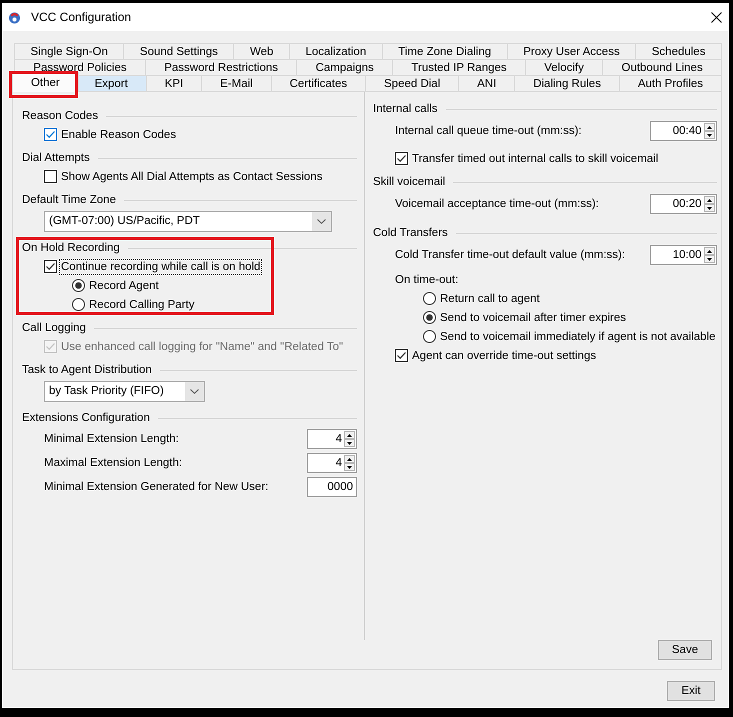  Describe the element at coordinates (116, 285) in the screenshot. I see `radio-button: Record Agent` at that location.